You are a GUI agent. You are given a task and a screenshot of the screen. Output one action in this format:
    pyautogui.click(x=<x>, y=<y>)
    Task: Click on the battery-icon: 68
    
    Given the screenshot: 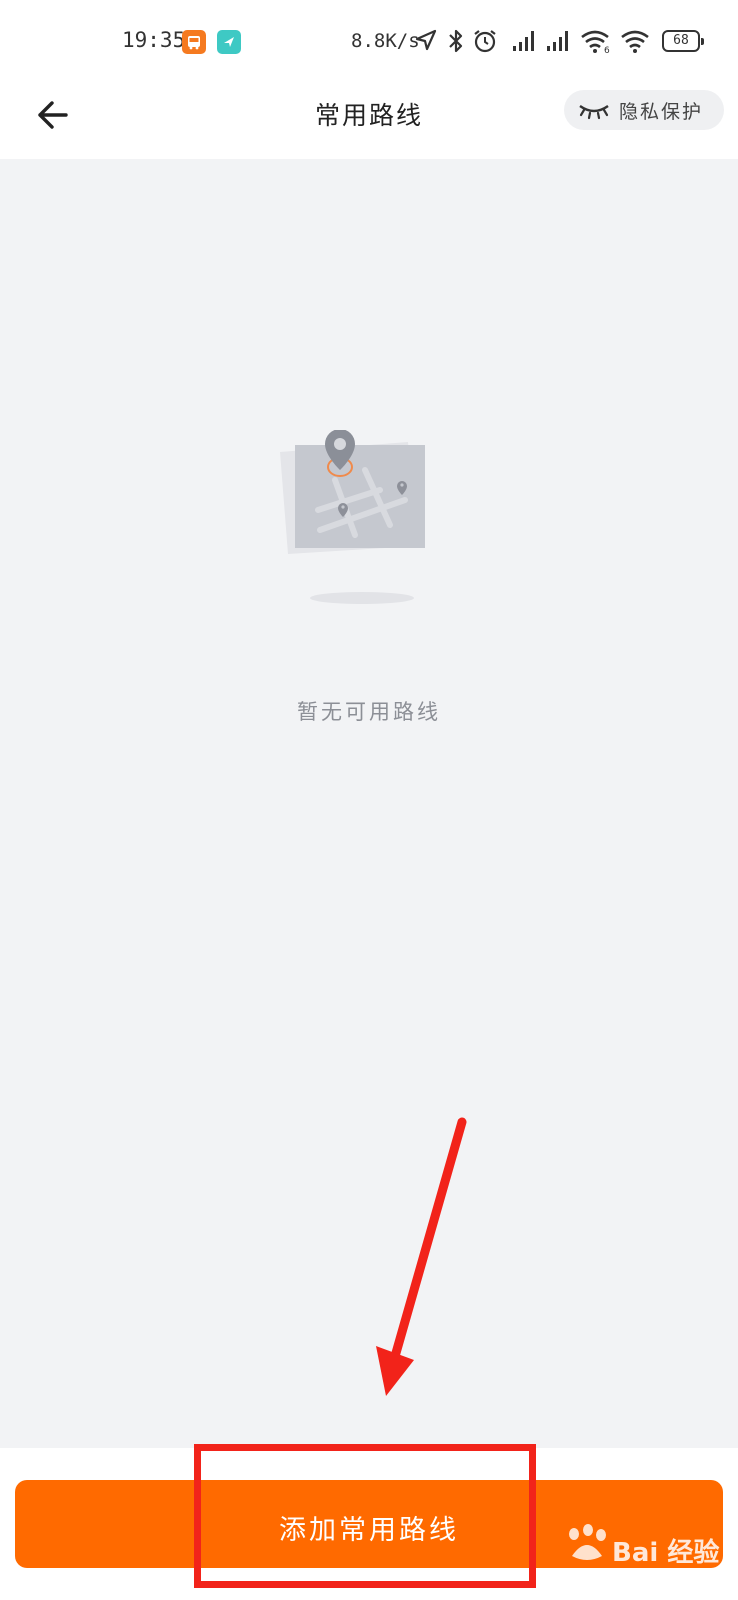 What is the action you would take?
    pyautogui.click(x=683, y=41)
    